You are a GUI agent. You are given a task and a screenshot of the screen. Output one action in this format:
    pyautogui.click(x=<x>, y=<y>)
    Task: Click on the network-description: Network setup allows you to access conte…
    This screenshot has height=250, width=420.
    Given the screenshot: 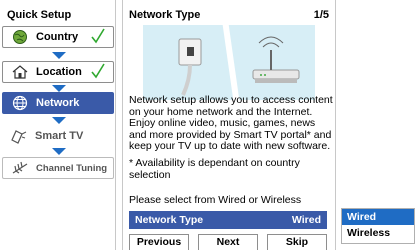 What is the action you would take?
    pyautogui.click(x=231, y=123)
    